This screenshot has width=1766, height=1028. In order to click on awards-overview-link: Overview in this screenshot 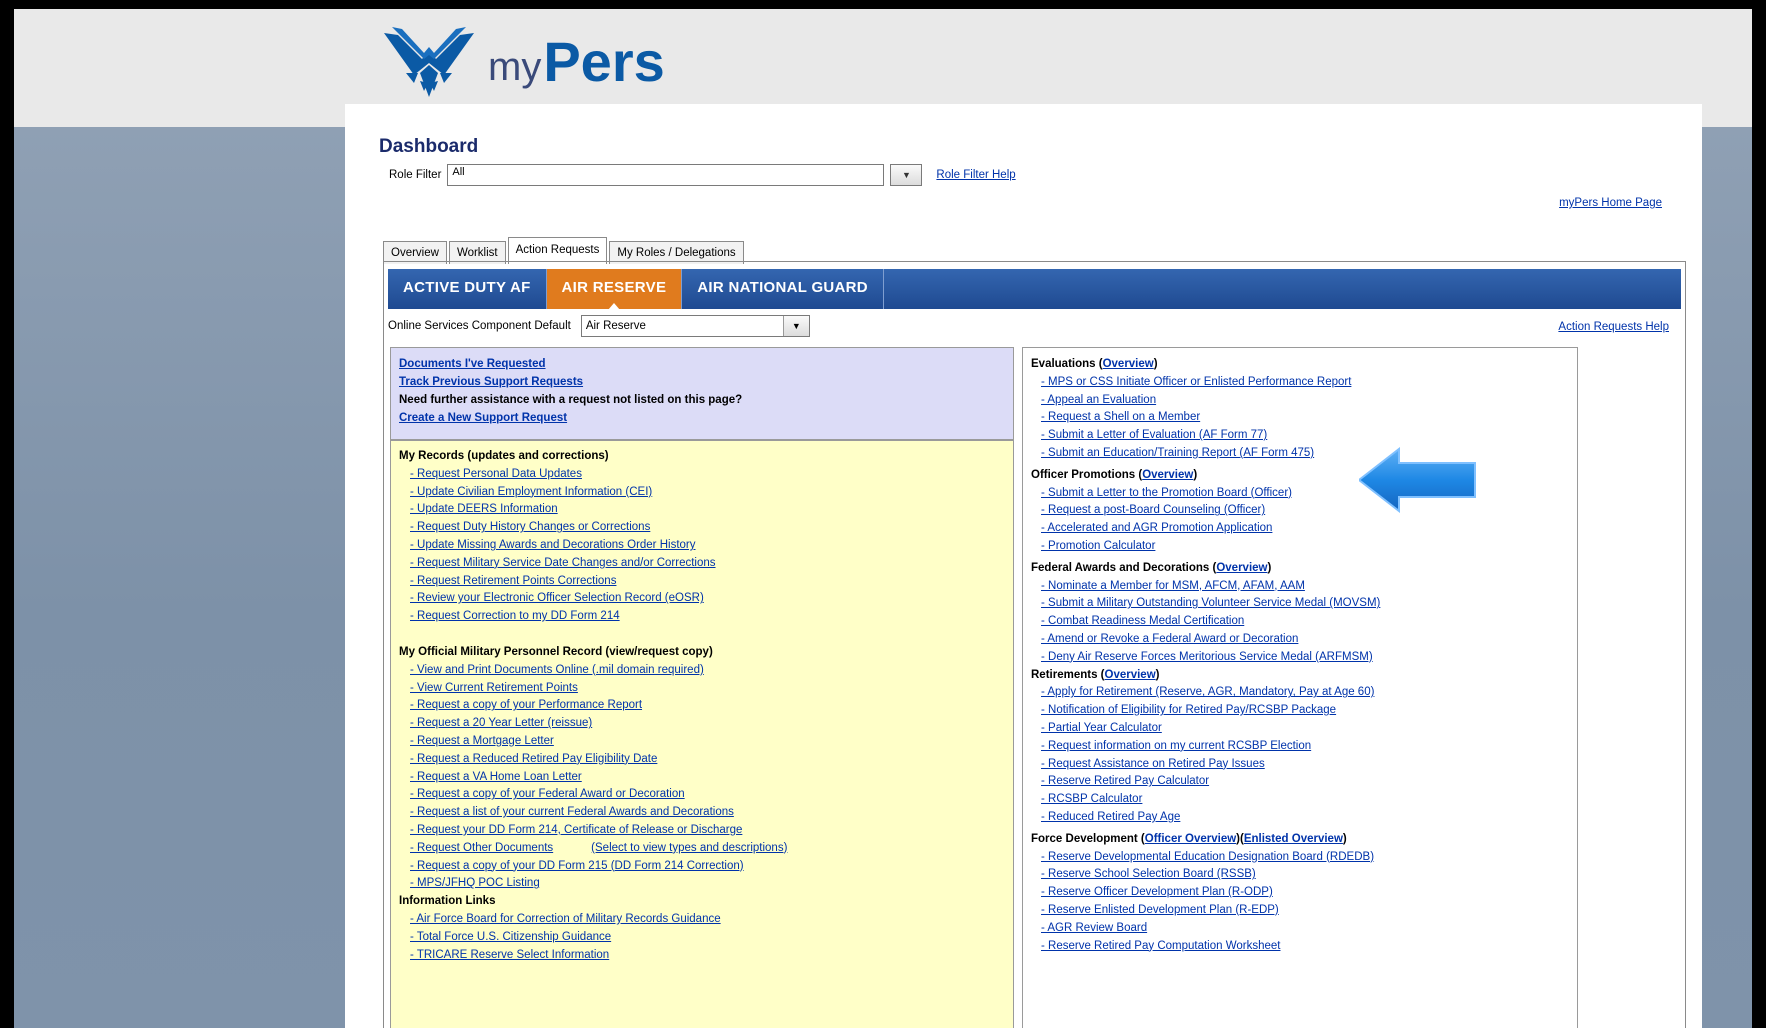, I will do `click(1241, 568)`.